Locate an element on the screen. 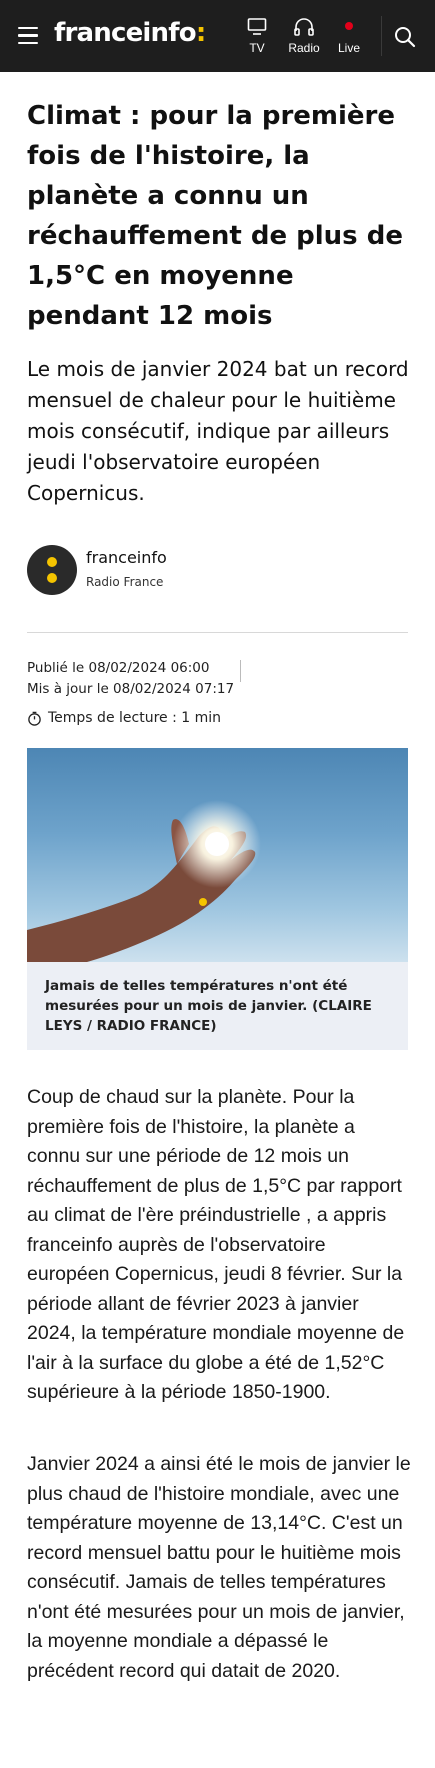  author-organization: Radio France is located at coordinates (125, 582).